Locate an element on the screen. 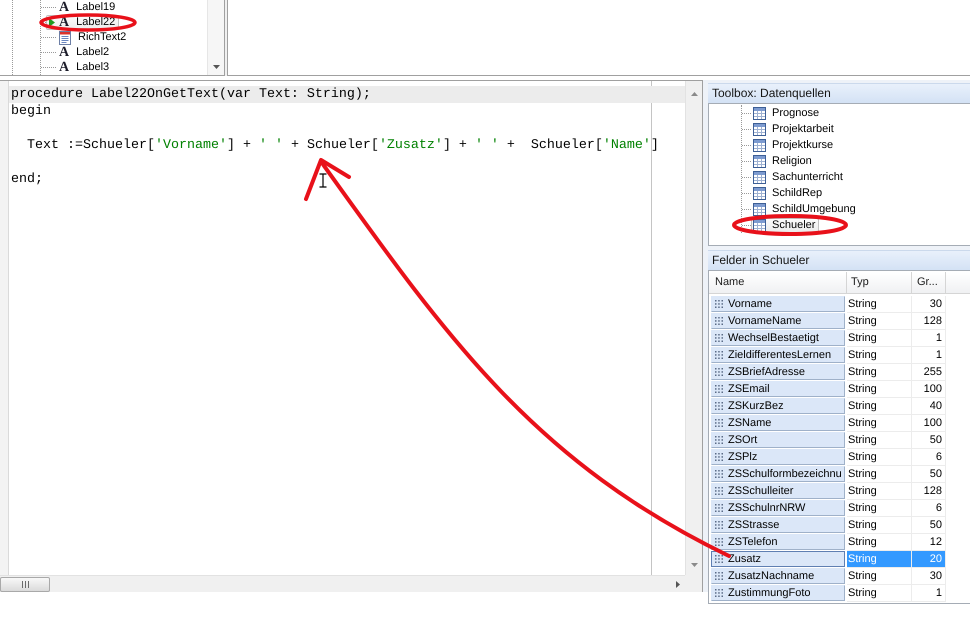  table-cell: 40 is located at coordinates (929, 406).